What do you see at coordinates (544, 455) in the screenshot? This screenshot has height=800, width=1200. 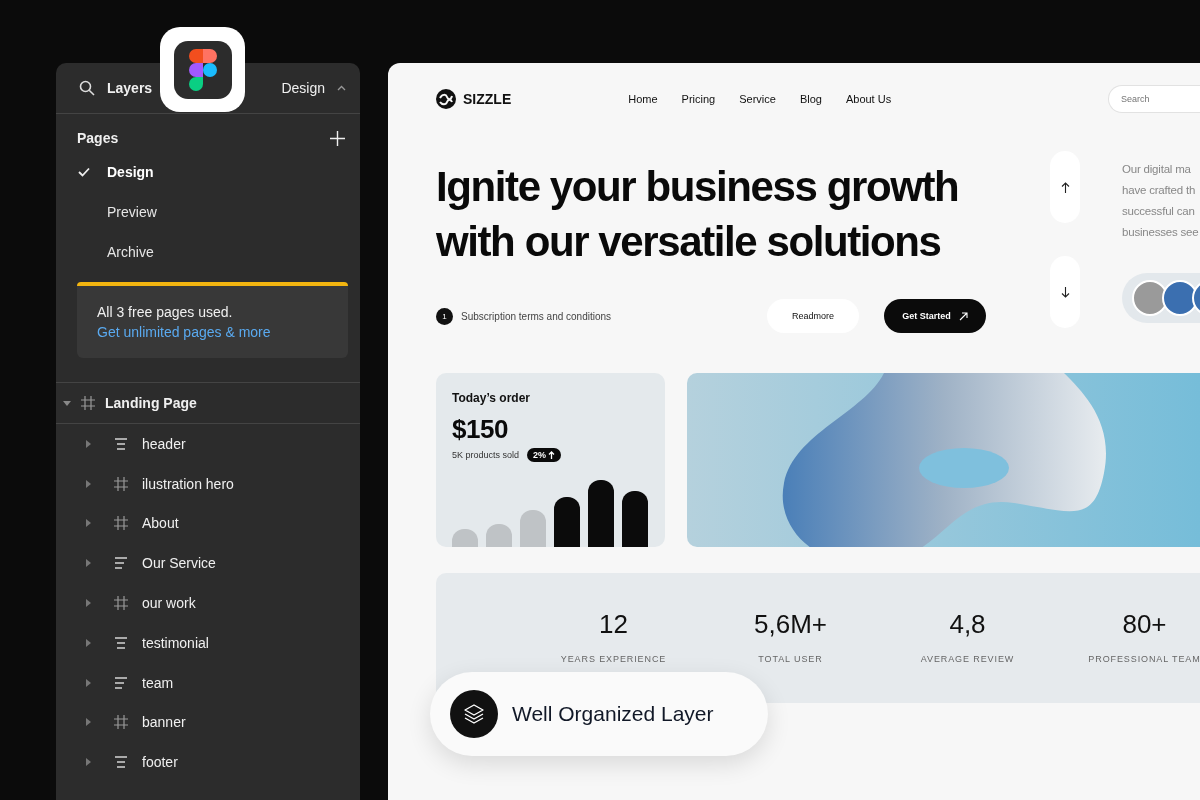 I see `growth-badge: 2%` at bounding box center [544, 455].